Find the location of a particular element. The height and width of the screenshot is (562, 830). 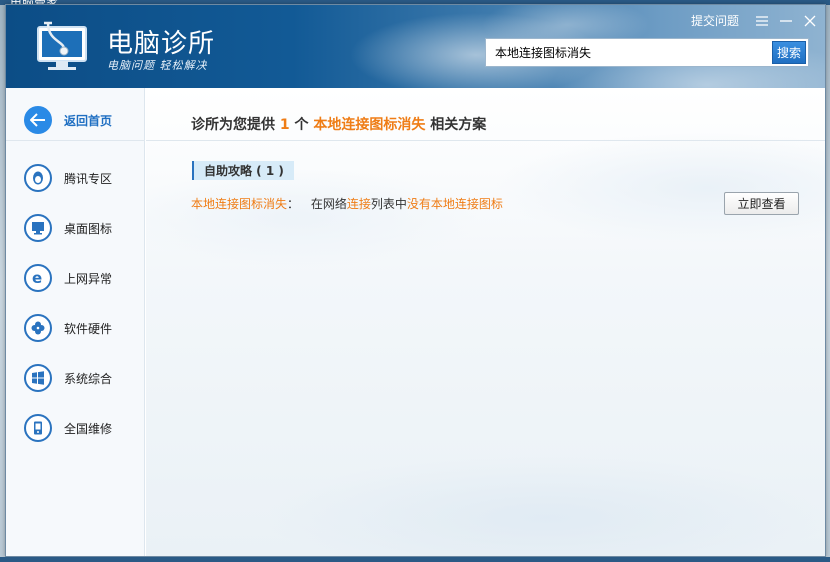

sidebar-item-label: 上网异常 is located at coordinates (88, 278).